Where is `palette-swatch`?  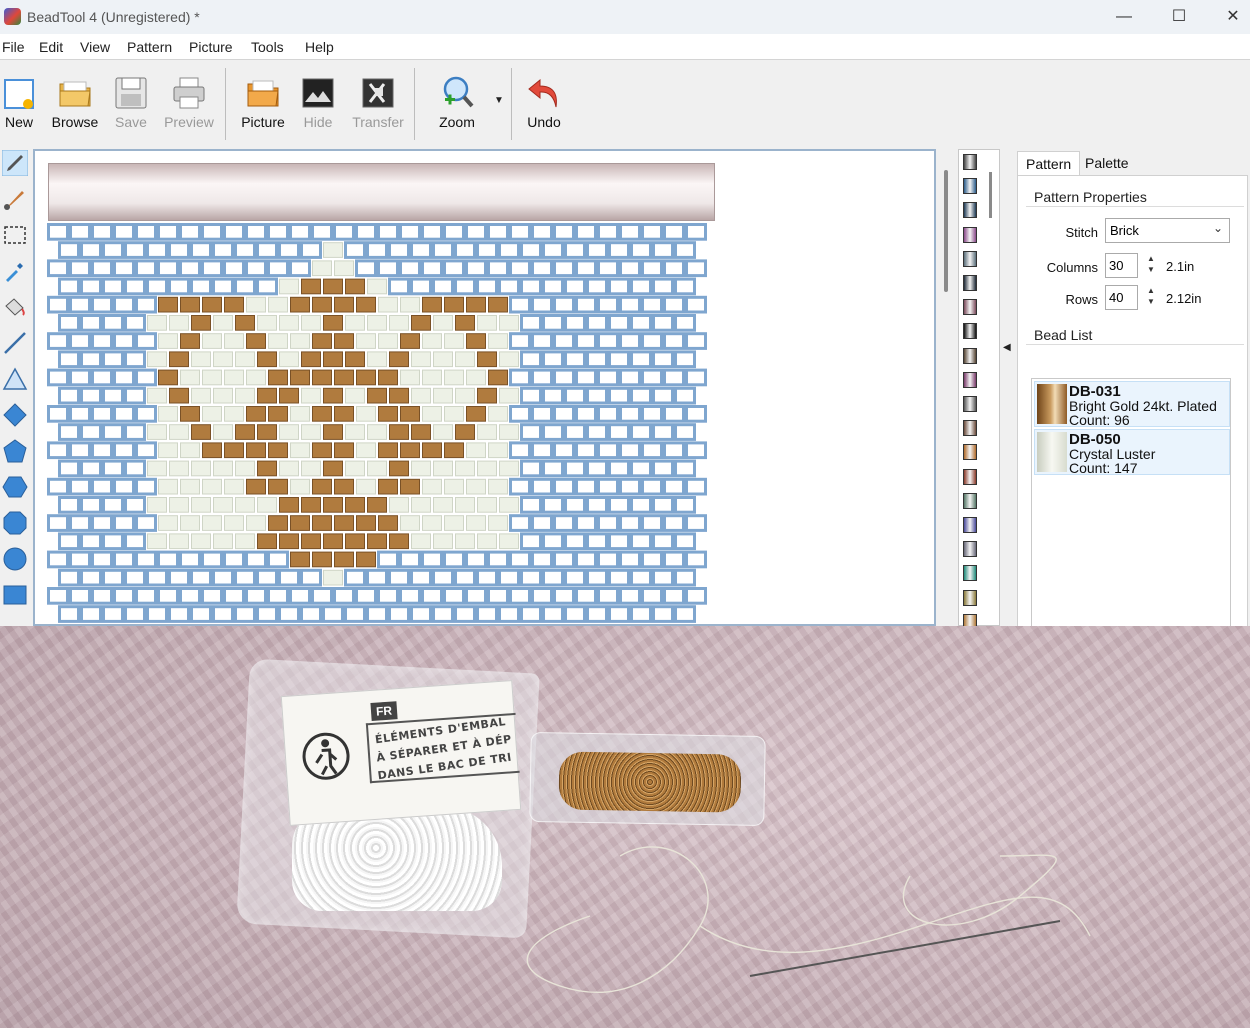 palette-swatch is located at coordinates (970, 476).